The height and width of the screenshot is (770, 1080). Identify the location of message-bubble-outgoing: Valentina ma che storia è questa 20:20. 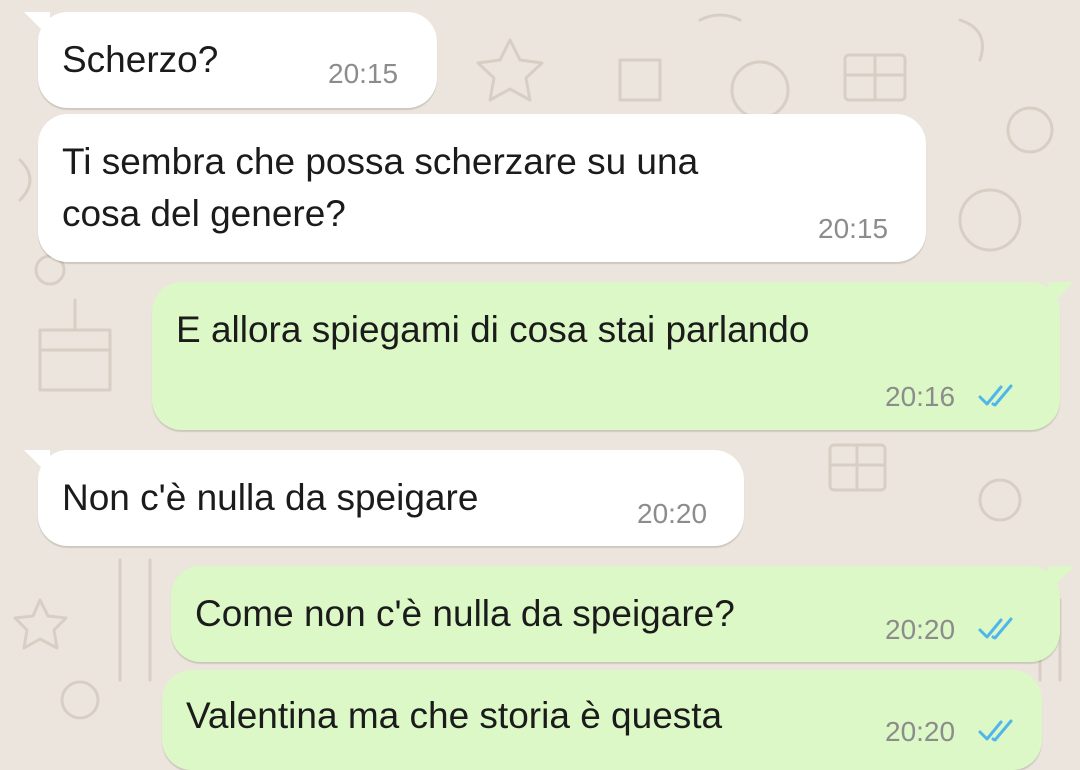
(602, 720).